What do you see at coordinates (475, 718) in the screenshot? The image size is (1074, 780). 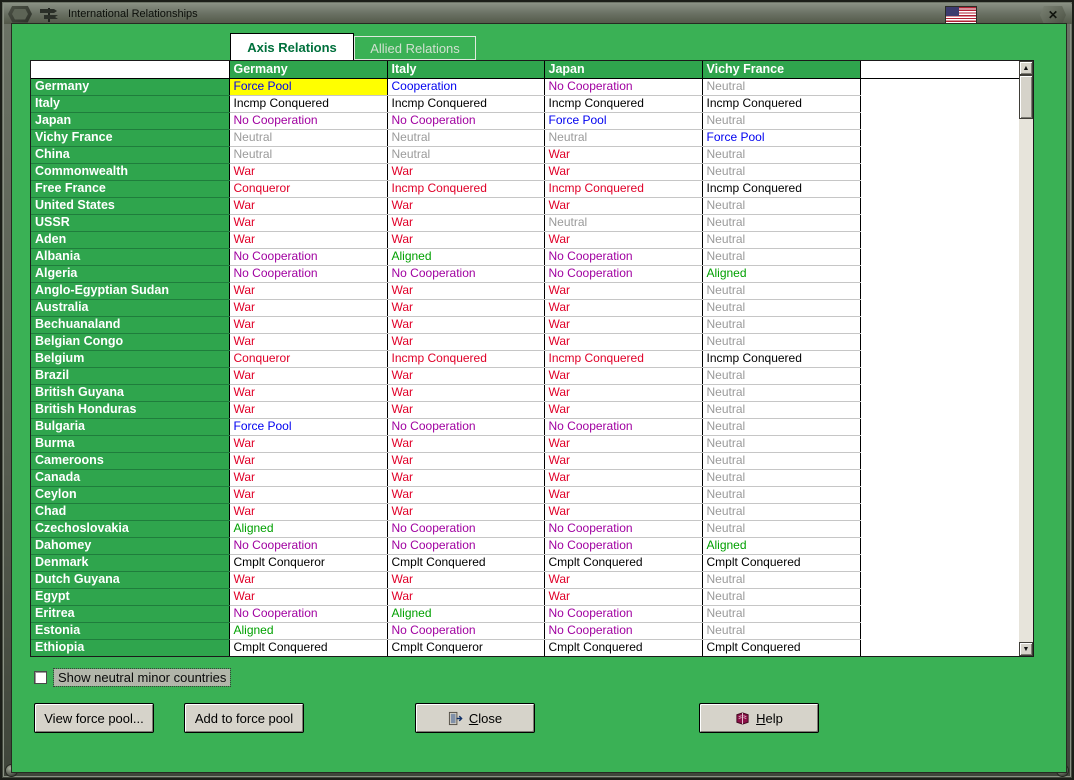 I see `close-button: Close` at bounding box center [475, 718].